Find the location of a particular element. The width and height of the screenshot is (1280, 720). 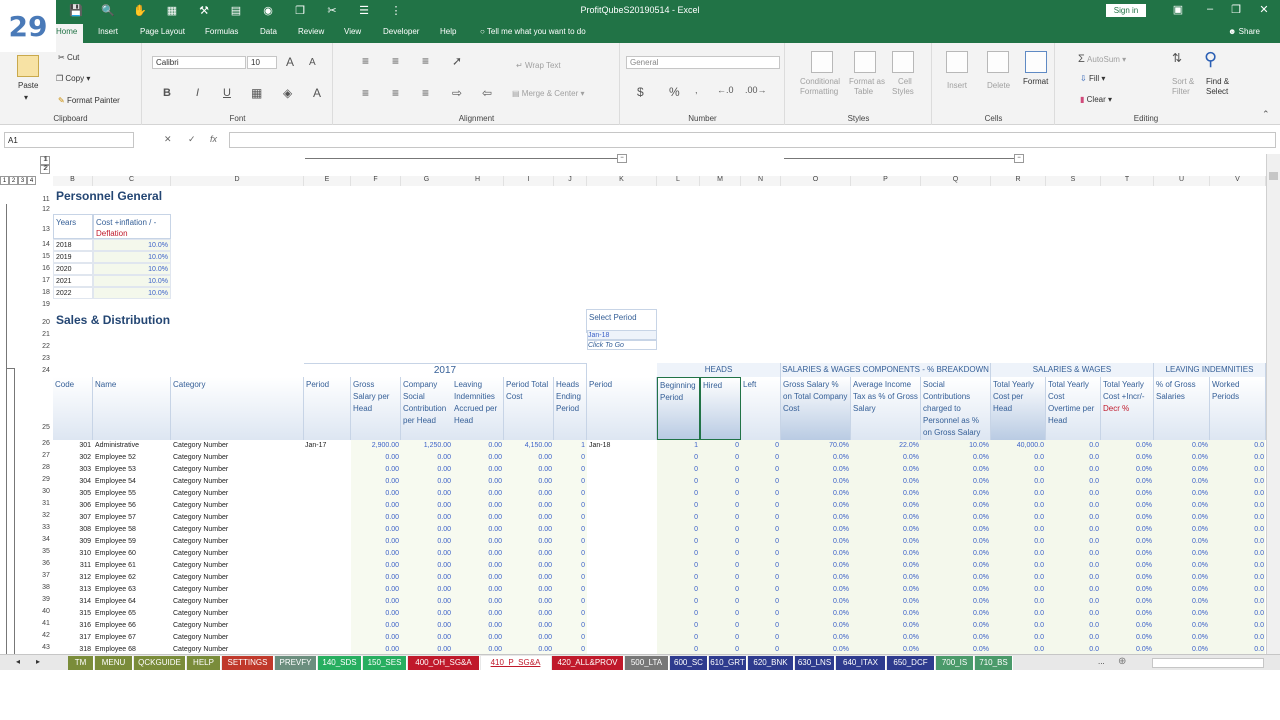

indent-icon: ⇨ is located at coordinates (457, 93).